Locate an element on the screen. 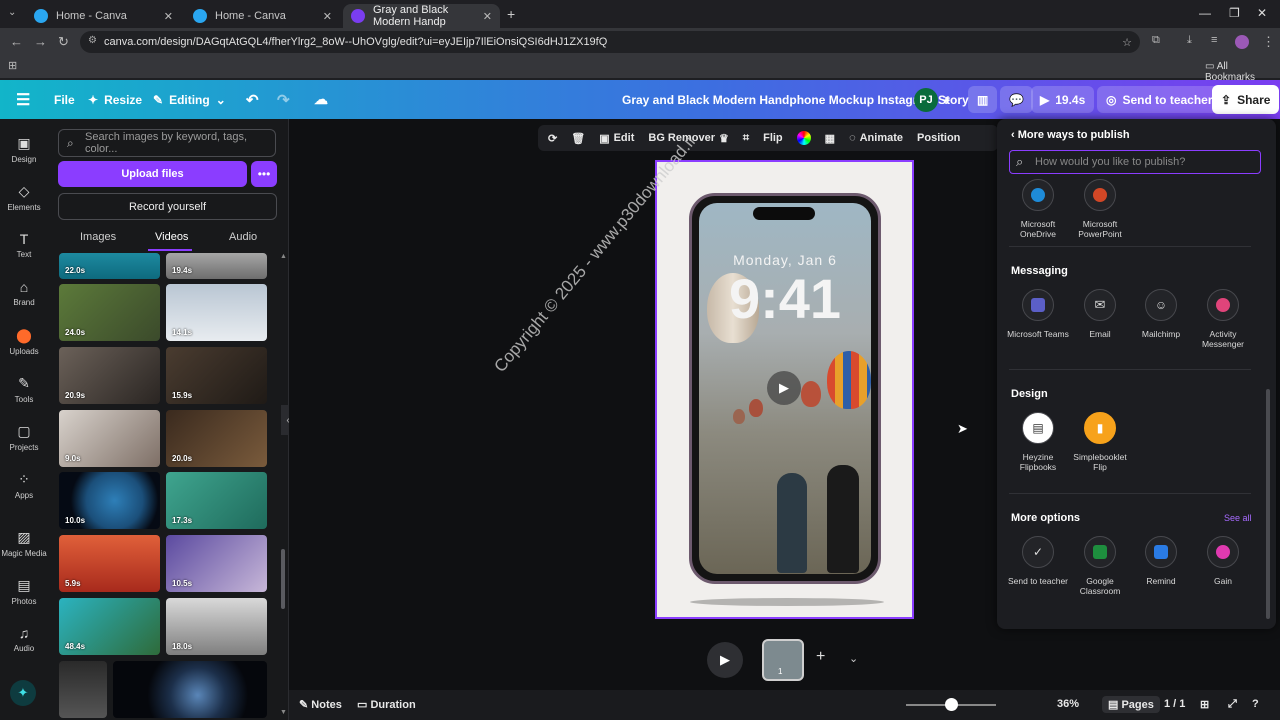 The height and width of the screenshot is (720, 1280). more-options-icon: ••• is located at coordinates (264, 174).